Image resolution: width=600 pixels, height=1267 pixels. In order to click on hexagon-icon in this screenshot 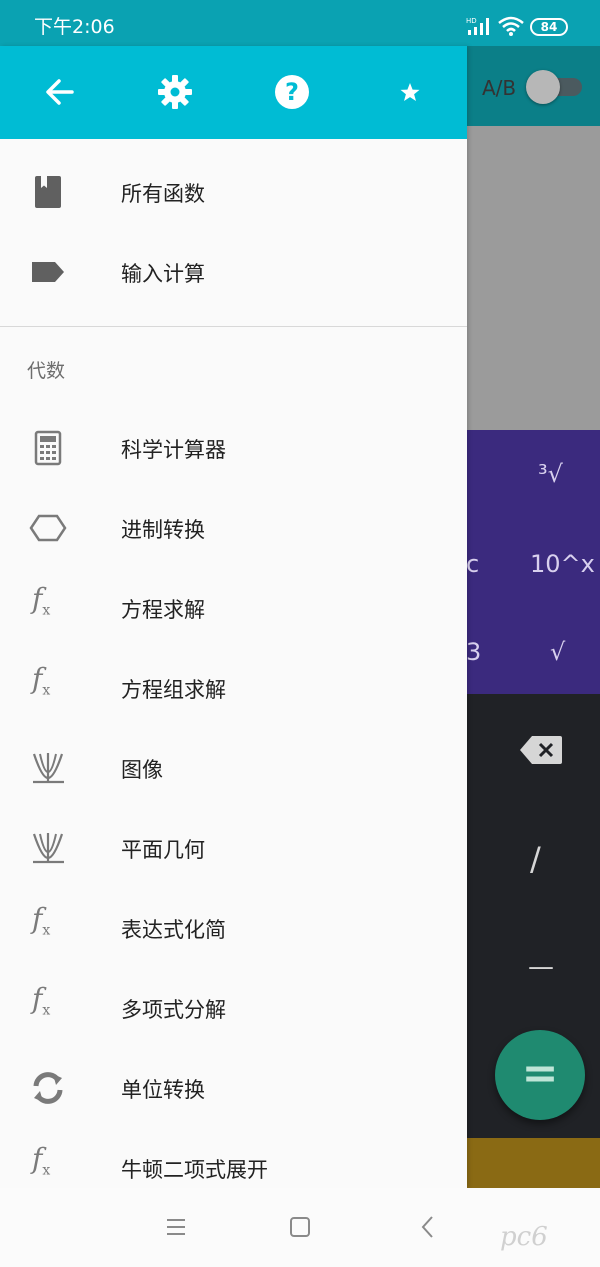, I will do `click(48, 528)`.